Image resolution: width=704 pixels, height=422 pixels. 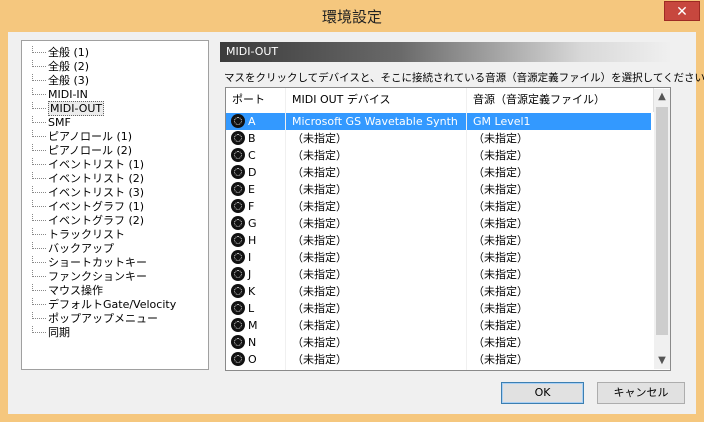 What do you see at coordinates (252, 223) in the screenshot?
I see `port-cell: G` at bounding box center [252, 223].